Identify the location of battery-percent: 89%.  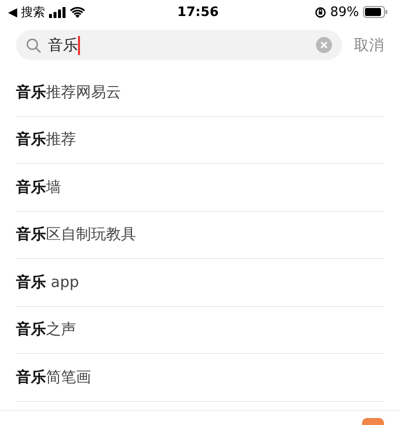
(344, 12).